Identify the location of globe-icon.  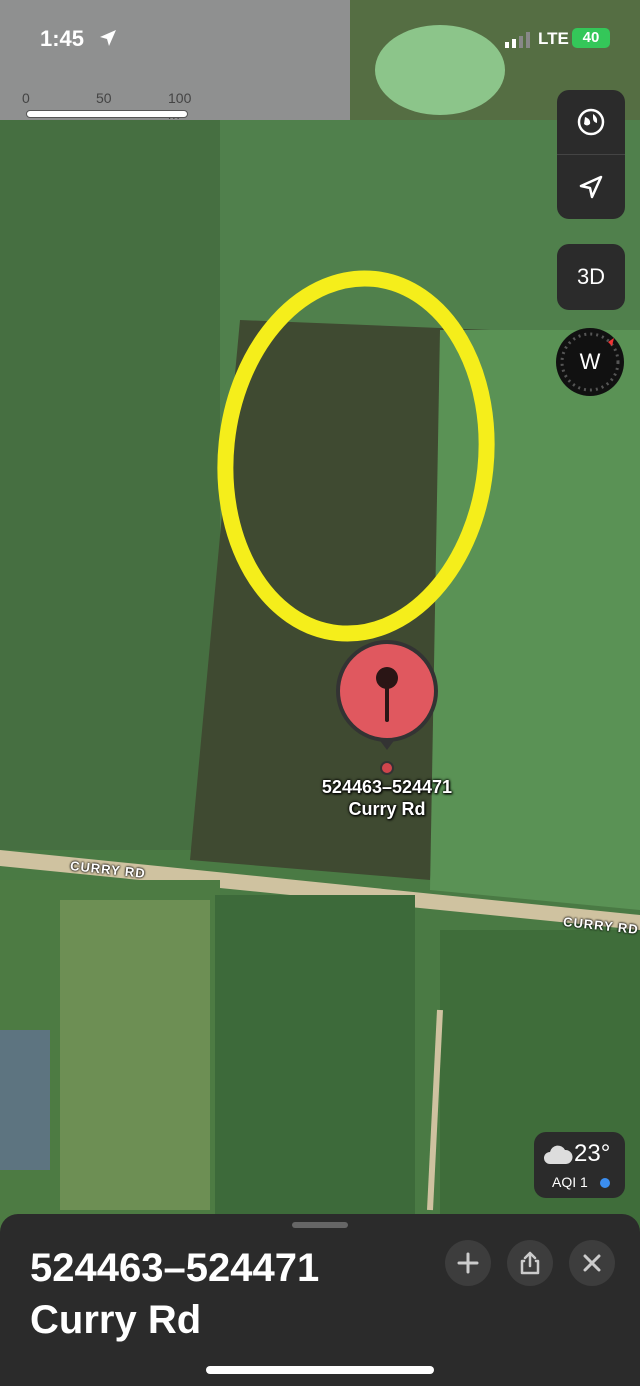
(591, 122).